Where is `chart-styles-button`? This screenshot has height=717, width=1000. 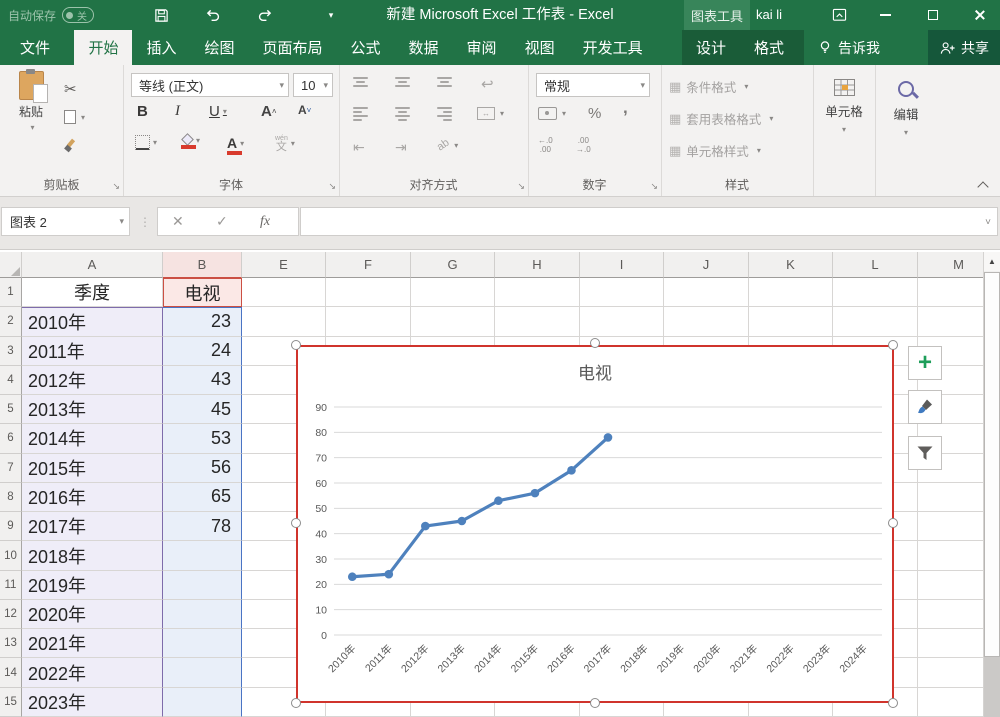
chart-styles-button is located at coordinates (925, 407).